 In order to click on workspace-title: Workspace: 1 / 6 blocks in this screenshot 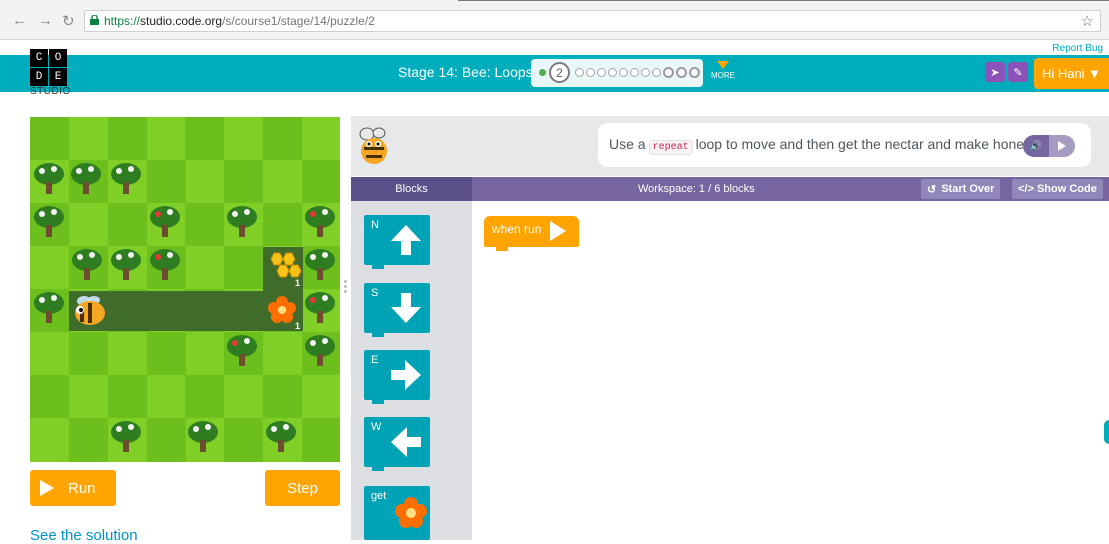, I will do `click(696, 189)`.